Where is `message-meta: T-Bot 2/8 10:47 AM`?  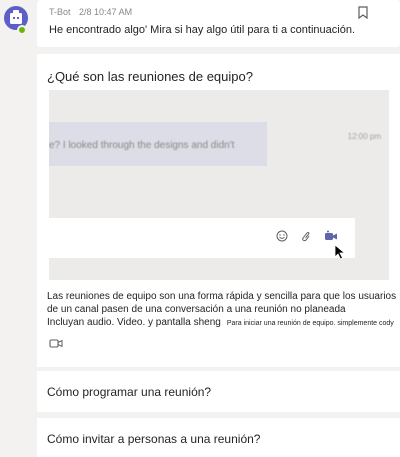 message-meta: T-Bot 2/8 10:47 AM is located at coordinates (90, 12).